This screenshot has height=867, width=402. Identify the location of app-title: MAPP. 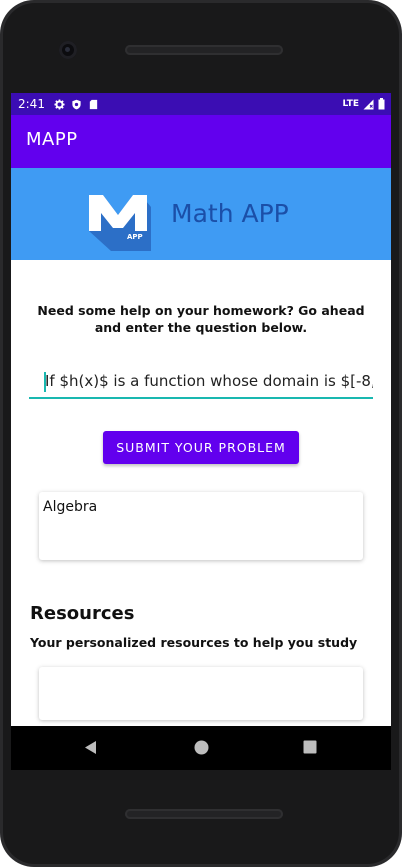
(52, 139).